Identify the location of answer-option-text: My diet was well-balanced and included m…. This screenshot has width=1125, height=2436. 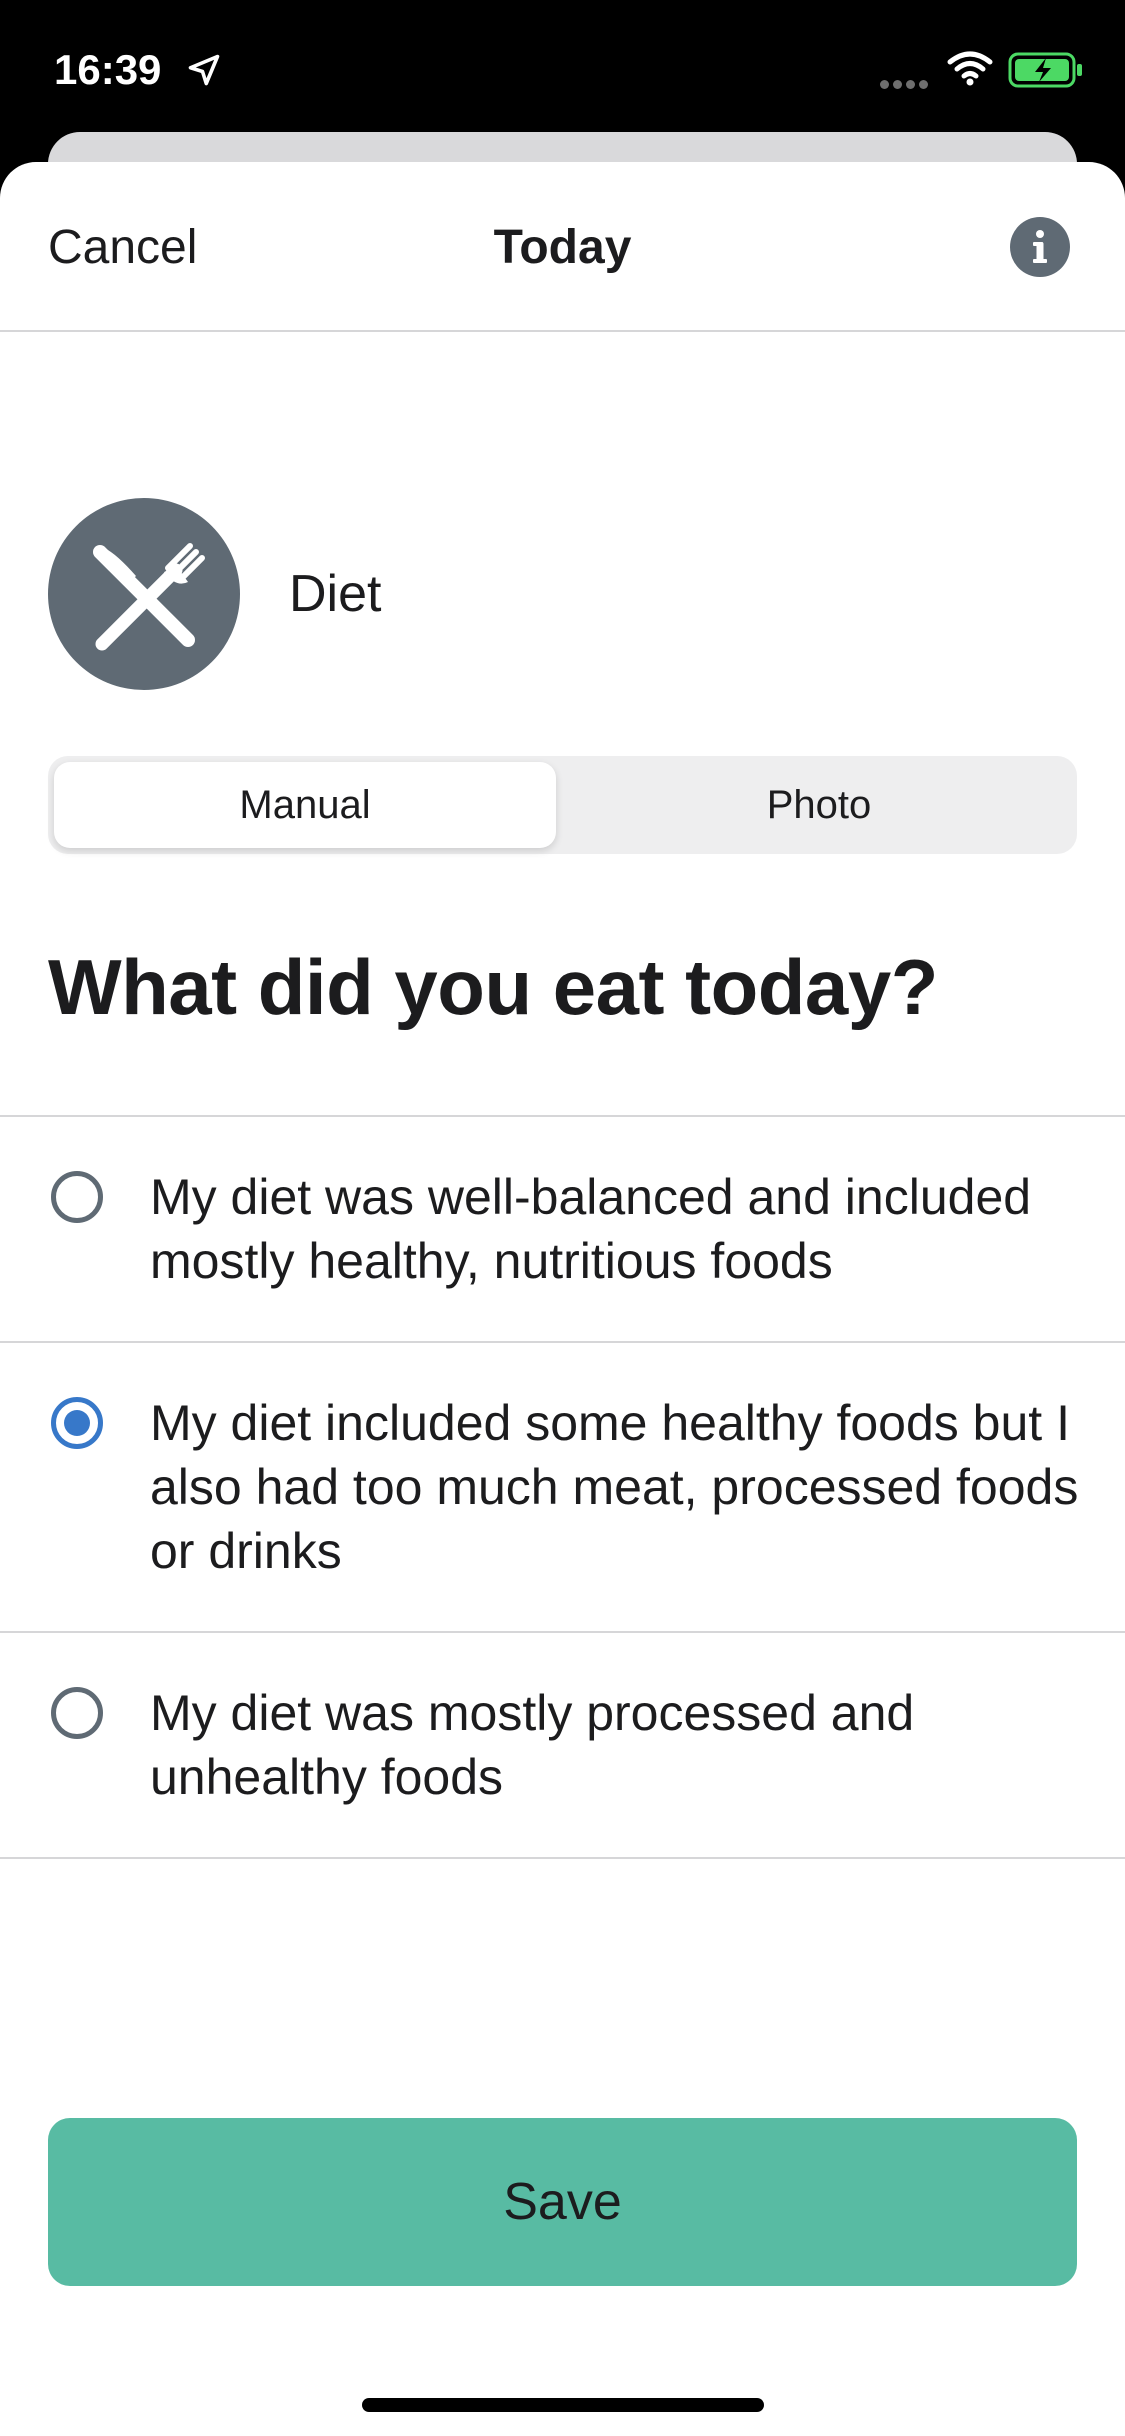
(591, 1229).